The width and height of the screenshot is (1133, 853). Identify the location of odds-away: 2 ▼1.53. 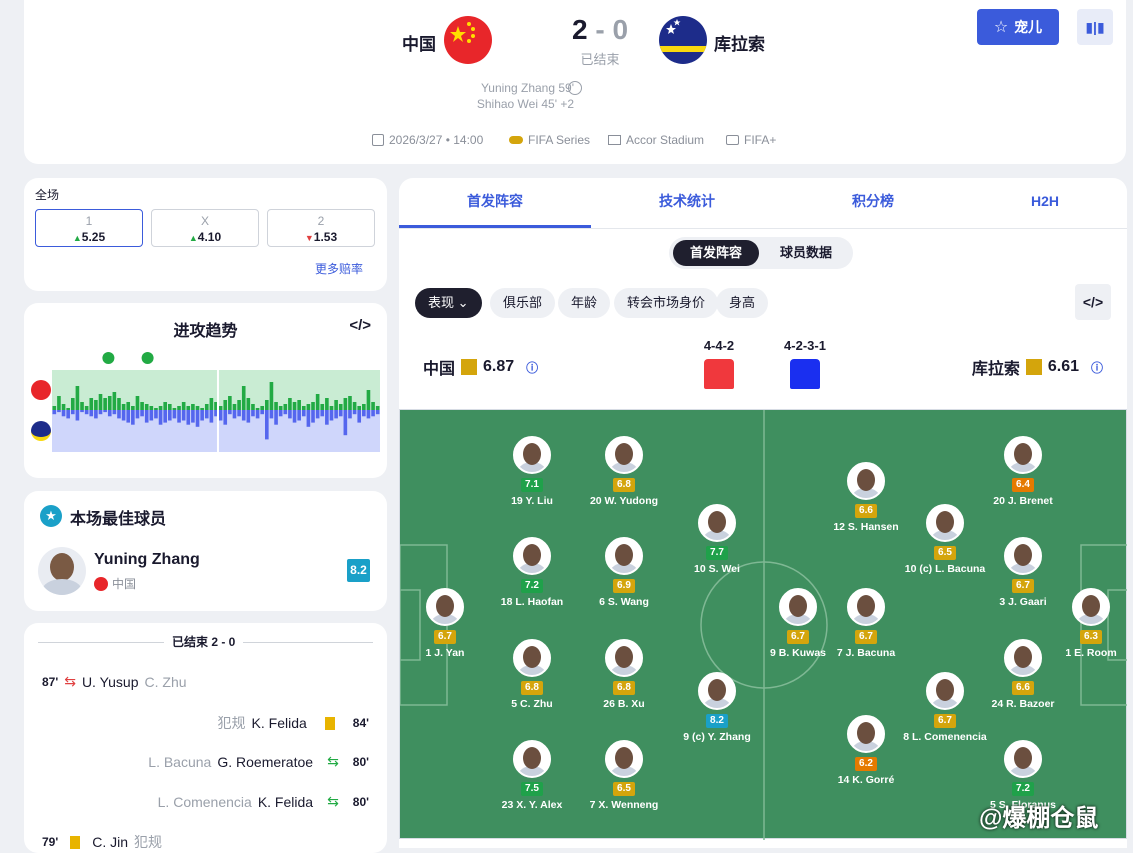
(321, 228).